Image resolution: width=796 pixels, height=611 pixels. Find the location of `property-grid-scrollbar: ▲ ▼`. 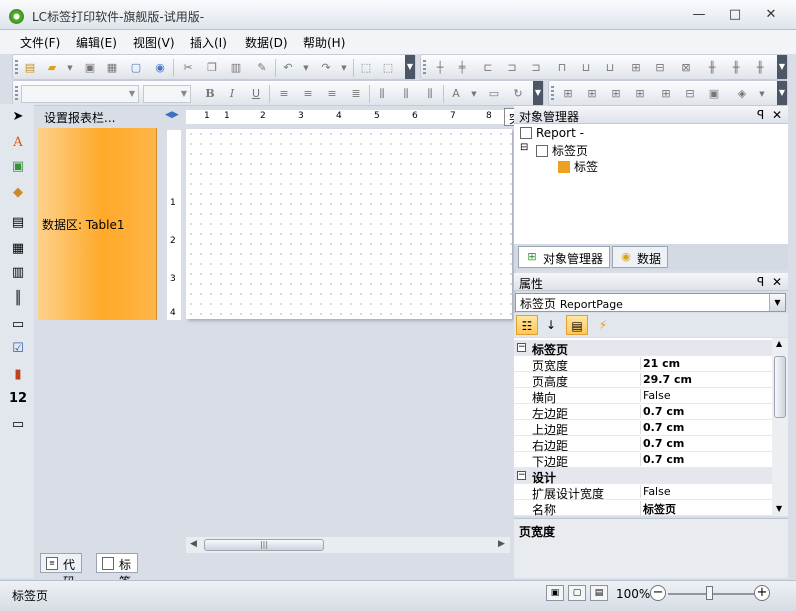

property-grid-scrollbar: ▲ ▼ is located at coordinates (780, 427).